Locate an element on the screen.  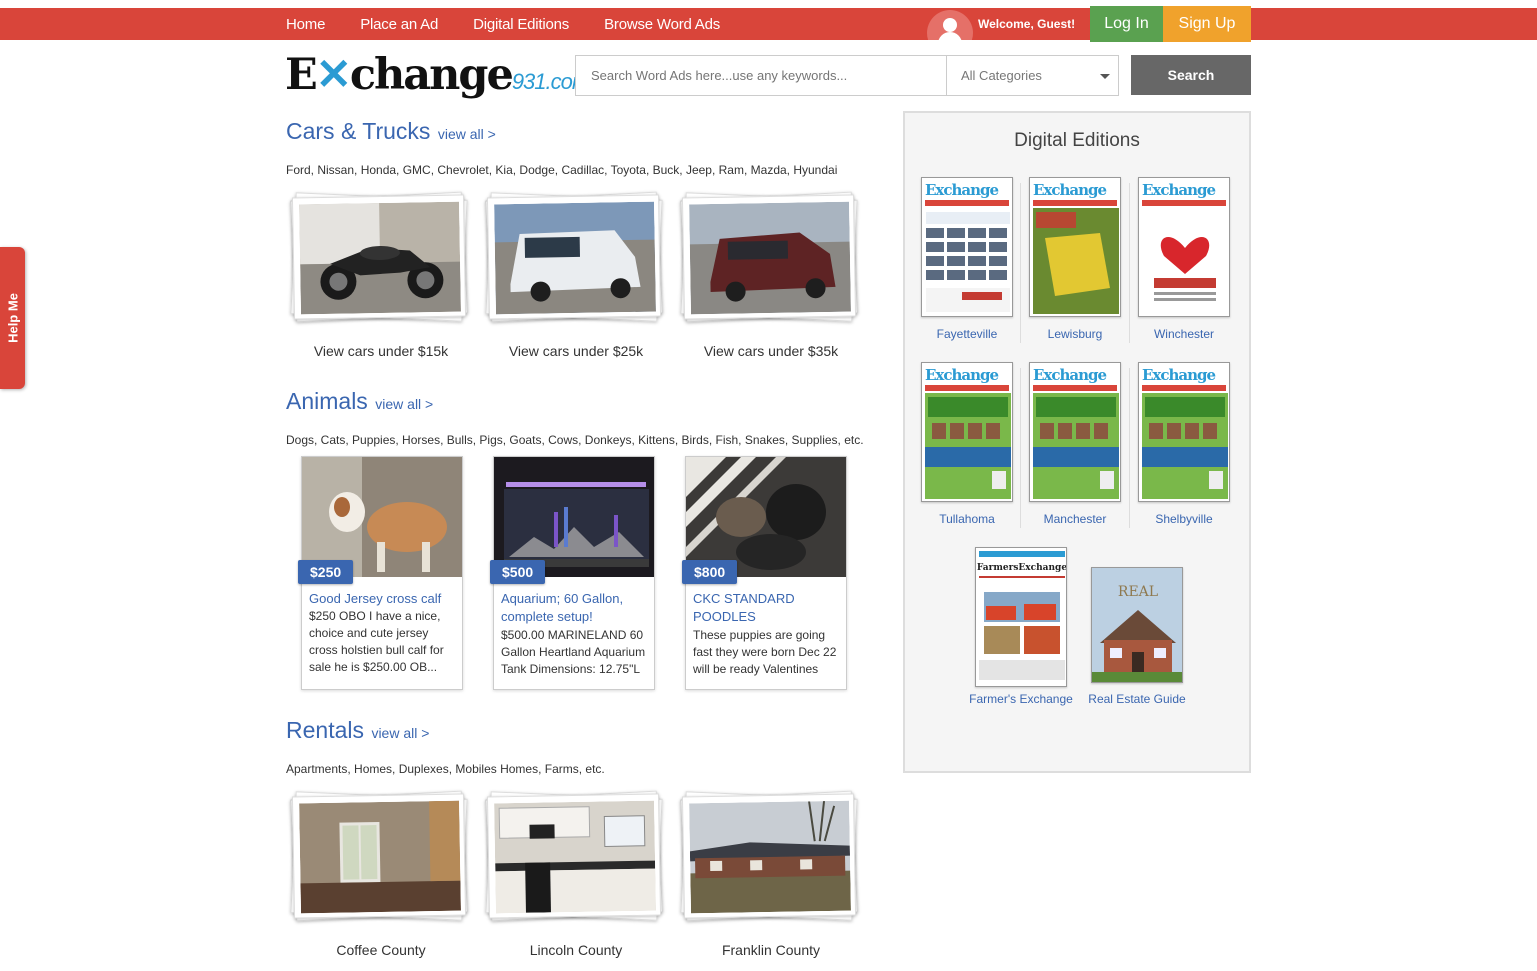
rental-stack-coffee is located at coordinates (379, 856).